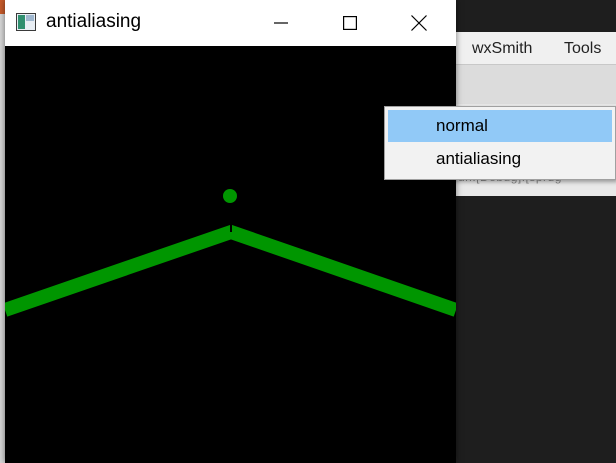 The height and width of the screenshot is (463, 616). What do you see at coordinates (502, 49) in the screenshot?
I see `menu-wxsmith: wxSmith` at bounding box center [502, 49].